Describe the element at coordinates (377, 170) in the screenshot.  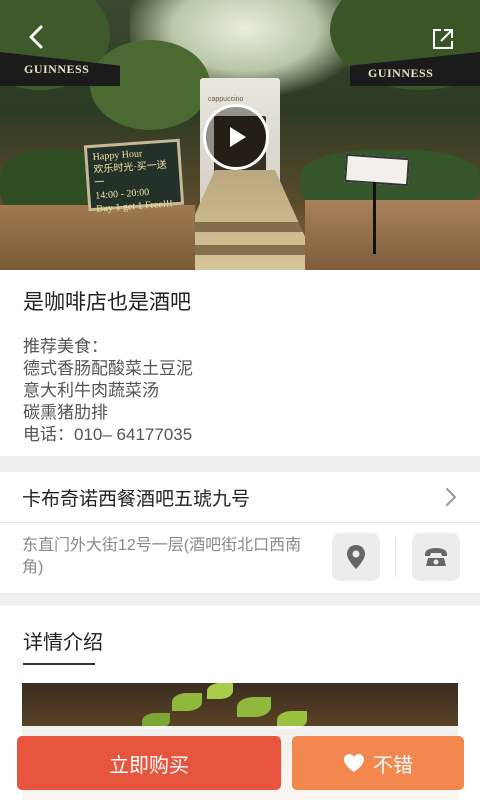
I see `menu-board` at that location.